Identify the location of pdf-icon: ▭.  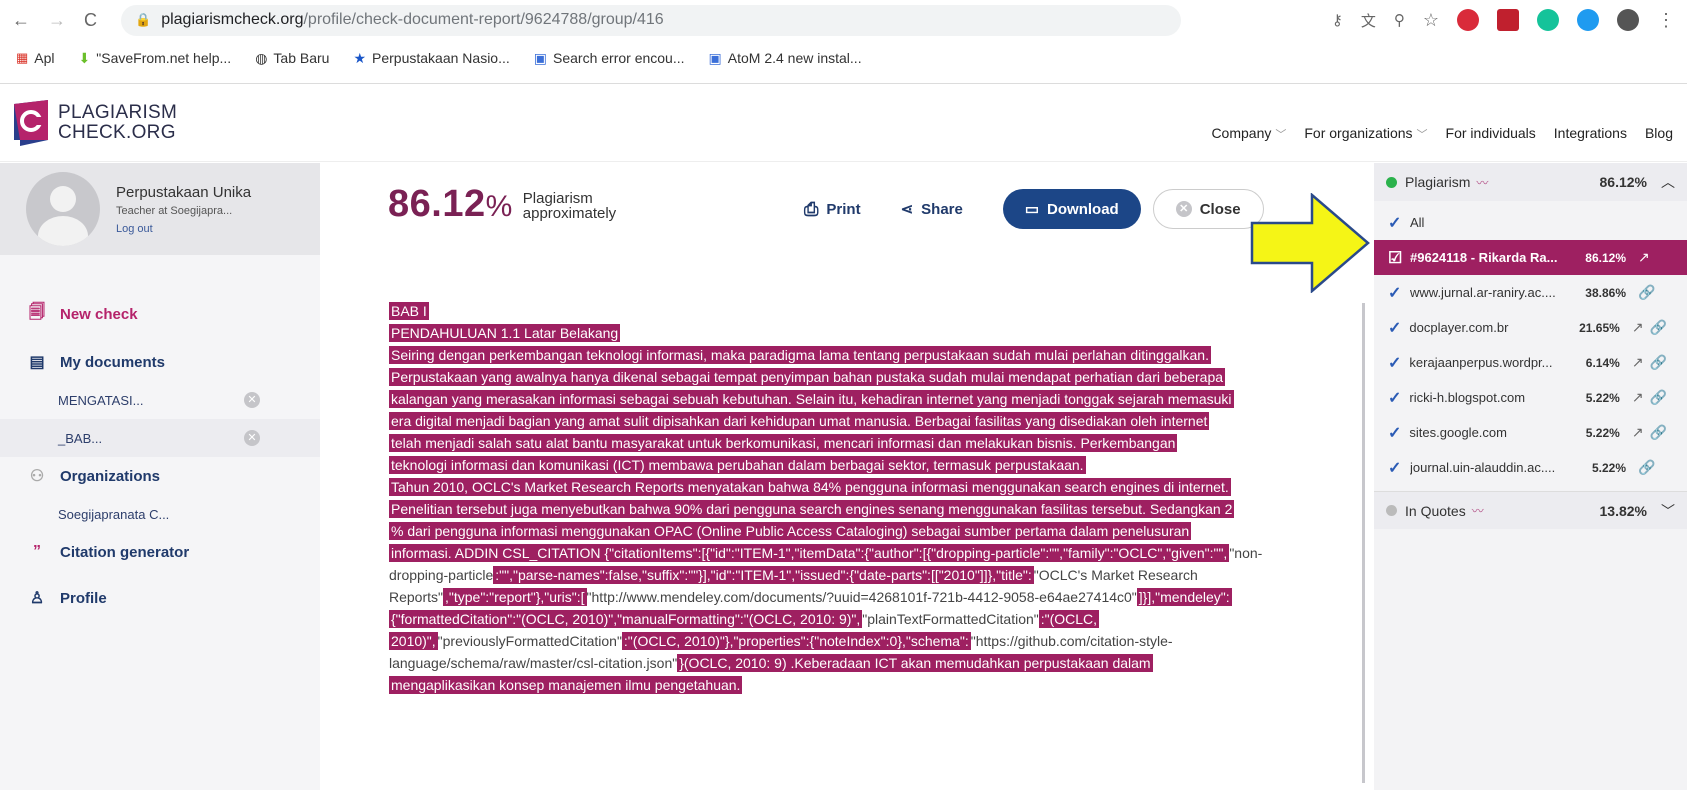
(1032, 209).